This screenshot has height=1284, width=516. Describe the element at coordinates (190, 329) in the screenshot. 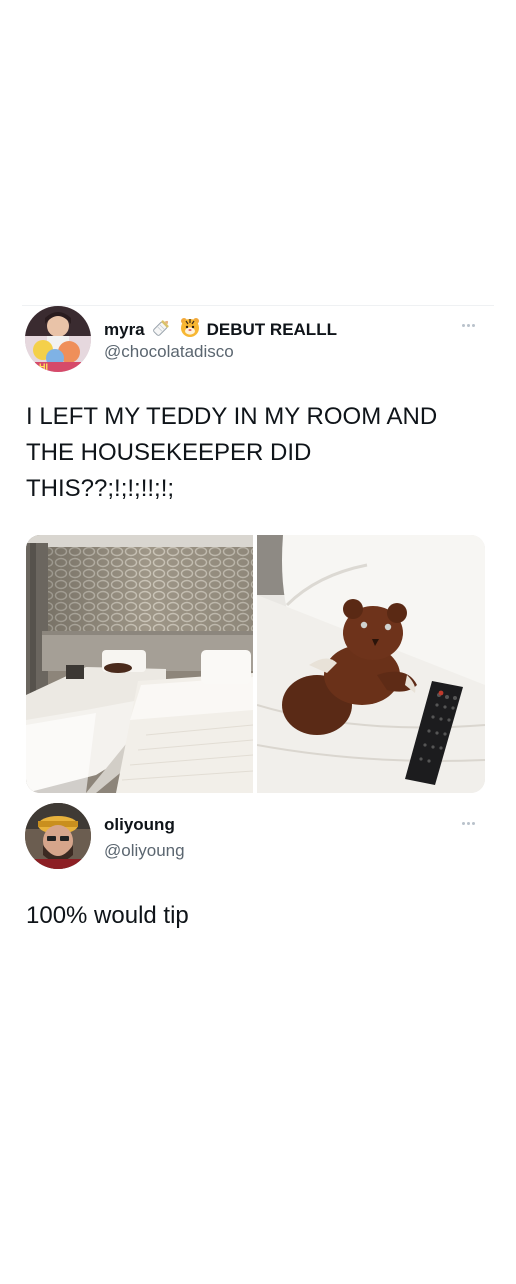

I see `tiger-face-icon` at that location.